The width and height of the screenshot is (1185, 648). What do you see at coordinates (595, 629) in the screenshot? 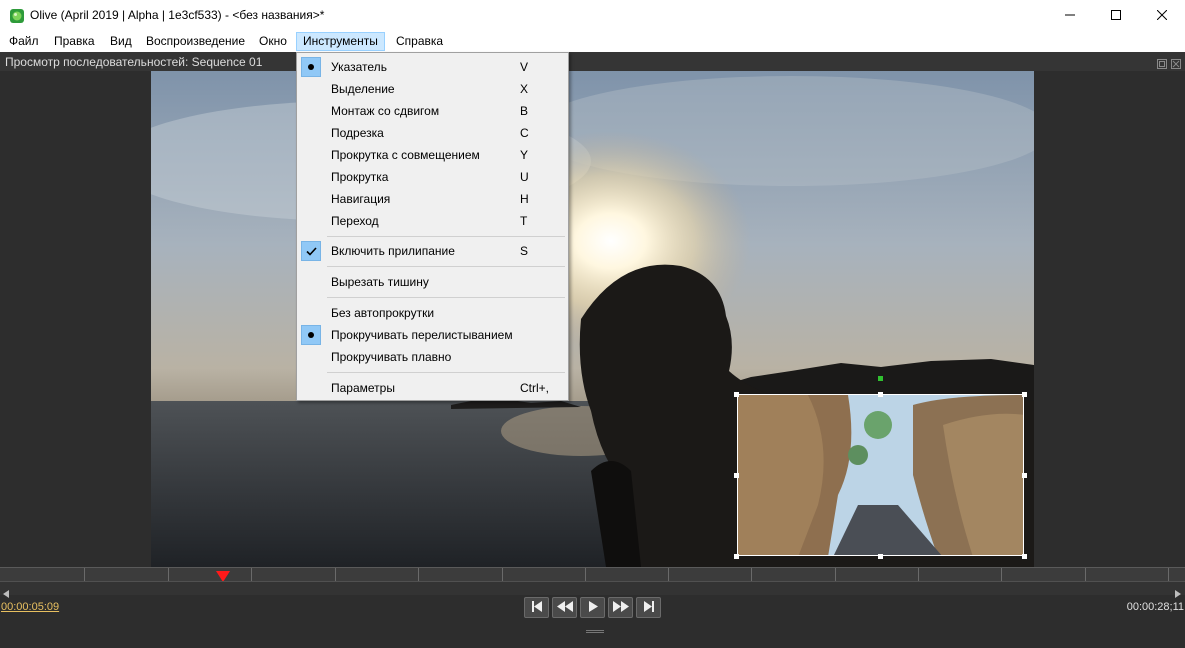
I see `panel-resize-grip-icon` at bounding box center [595, 629].